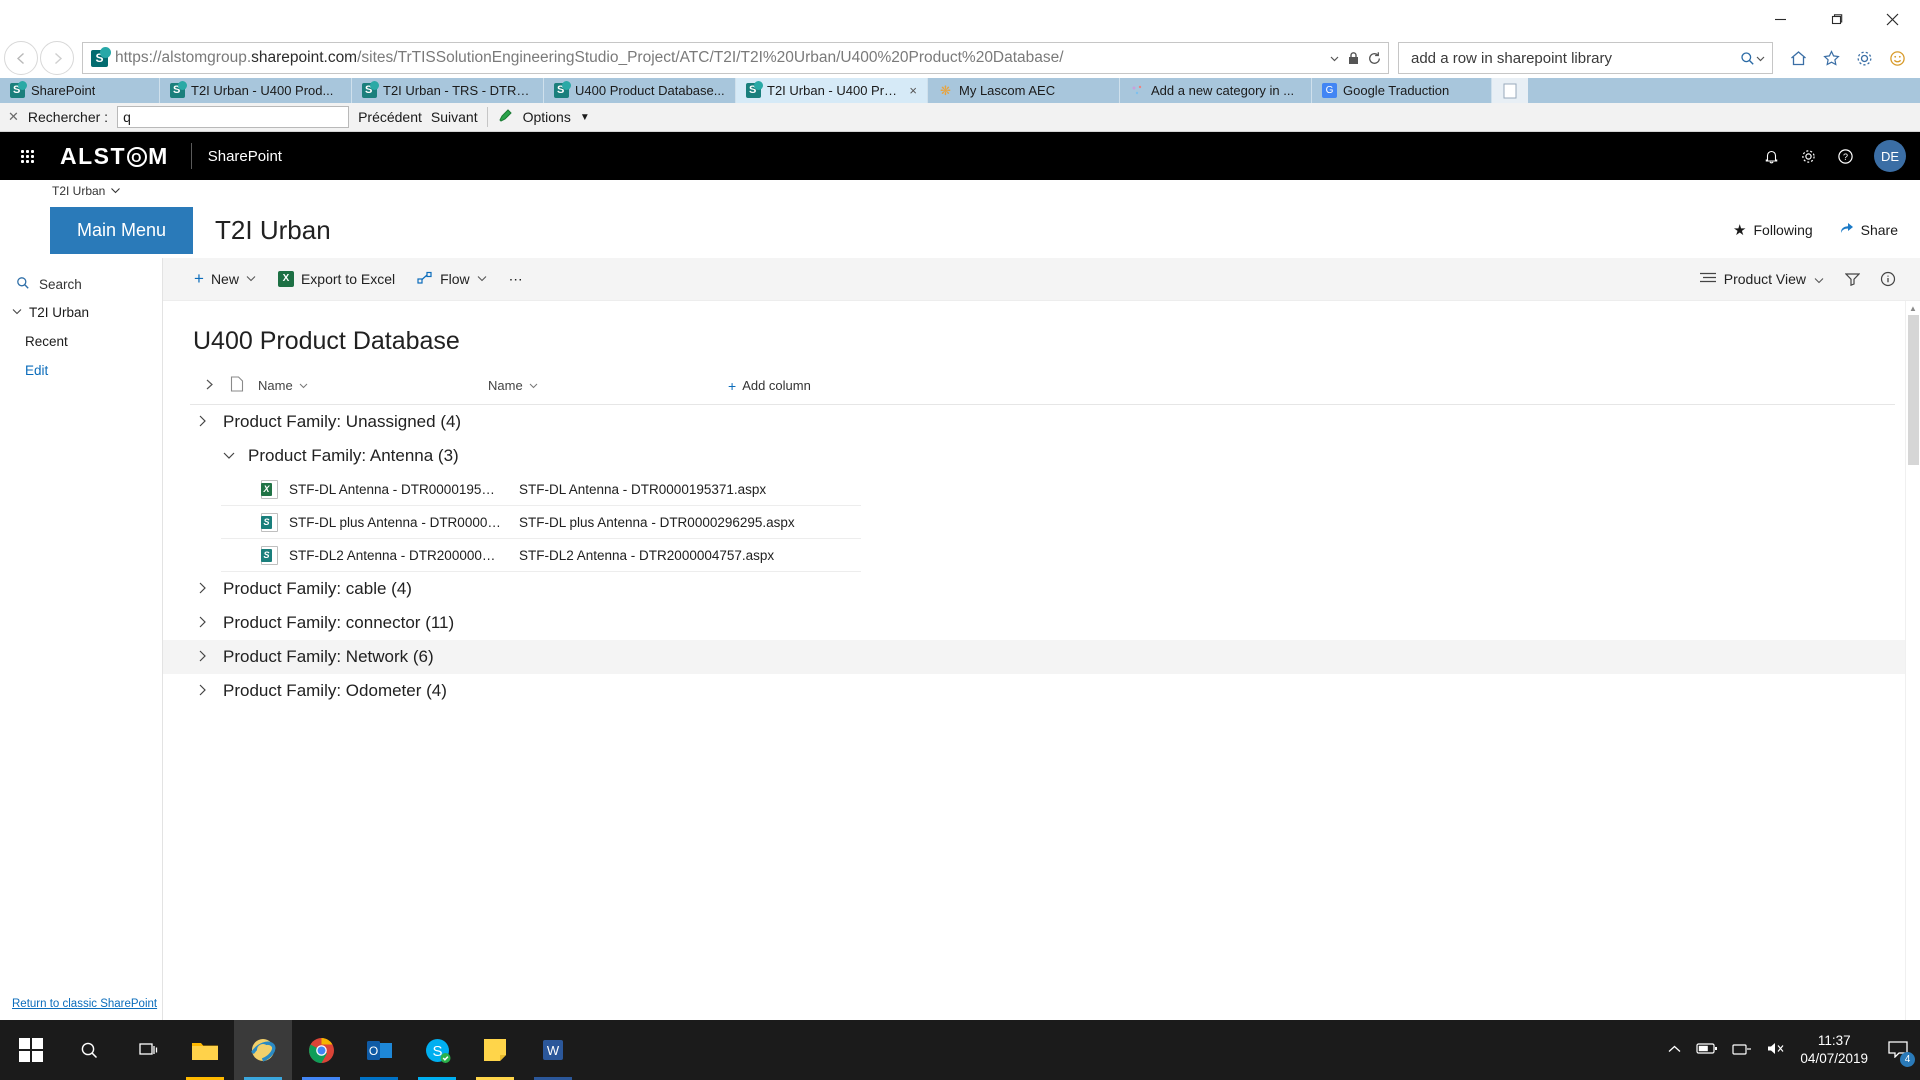  Describe the element at coordinates (225, 279) in the screenshot. I see `new-button: + New` at that location.